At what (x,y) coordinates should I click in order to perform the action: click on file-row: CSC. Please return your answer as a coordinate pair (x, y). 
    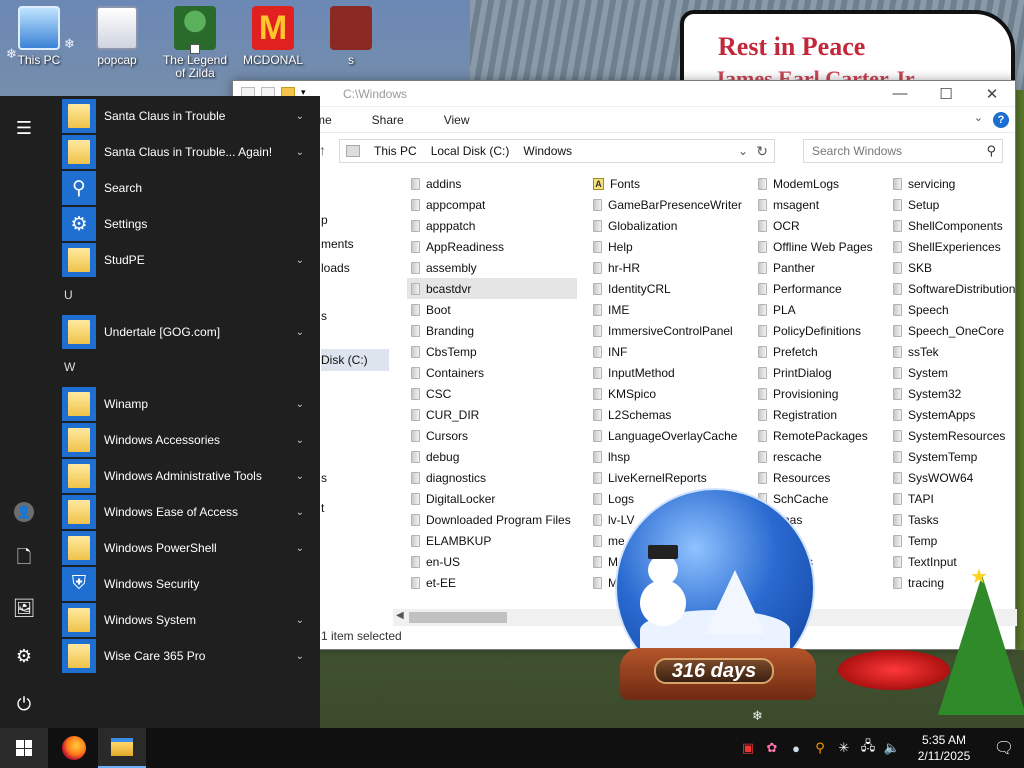
    Looking at the image, I should click on (492, 393).